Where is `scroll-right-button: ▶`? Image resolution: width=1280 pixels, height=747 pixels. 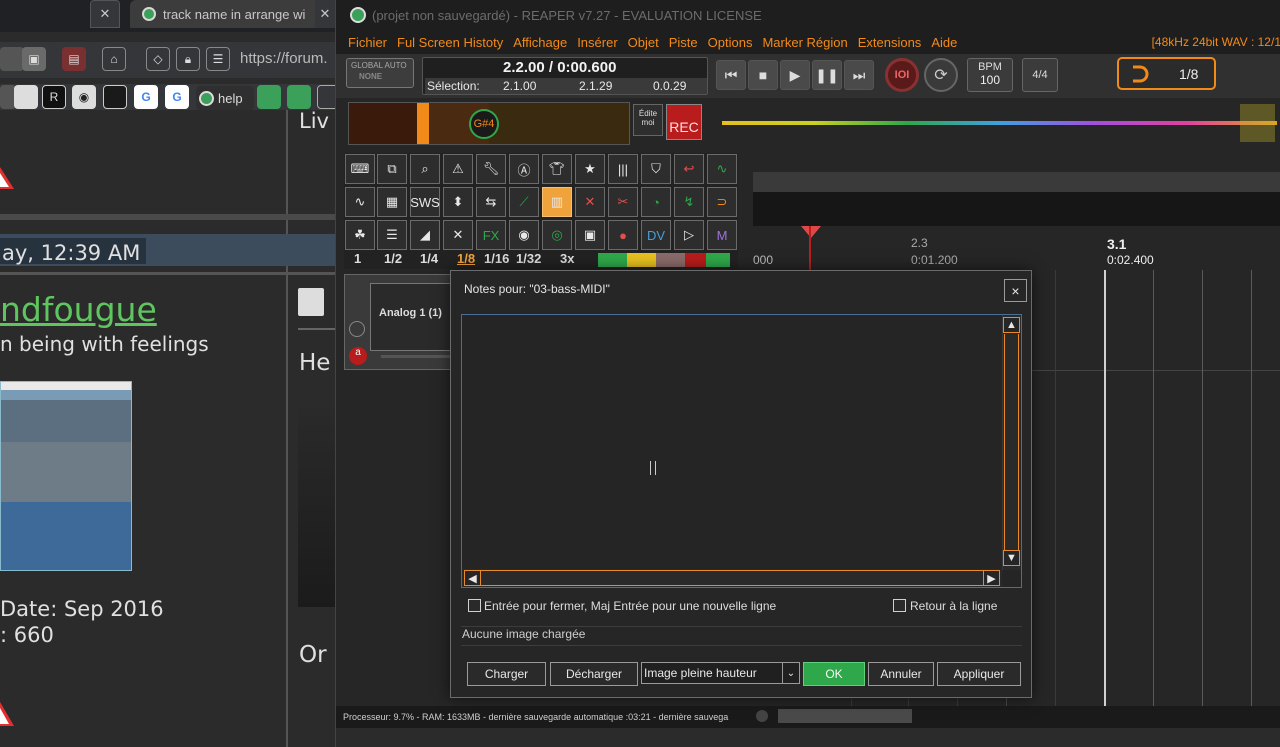 scroll-right-button: ▶ is located at coordinates (991, 578).